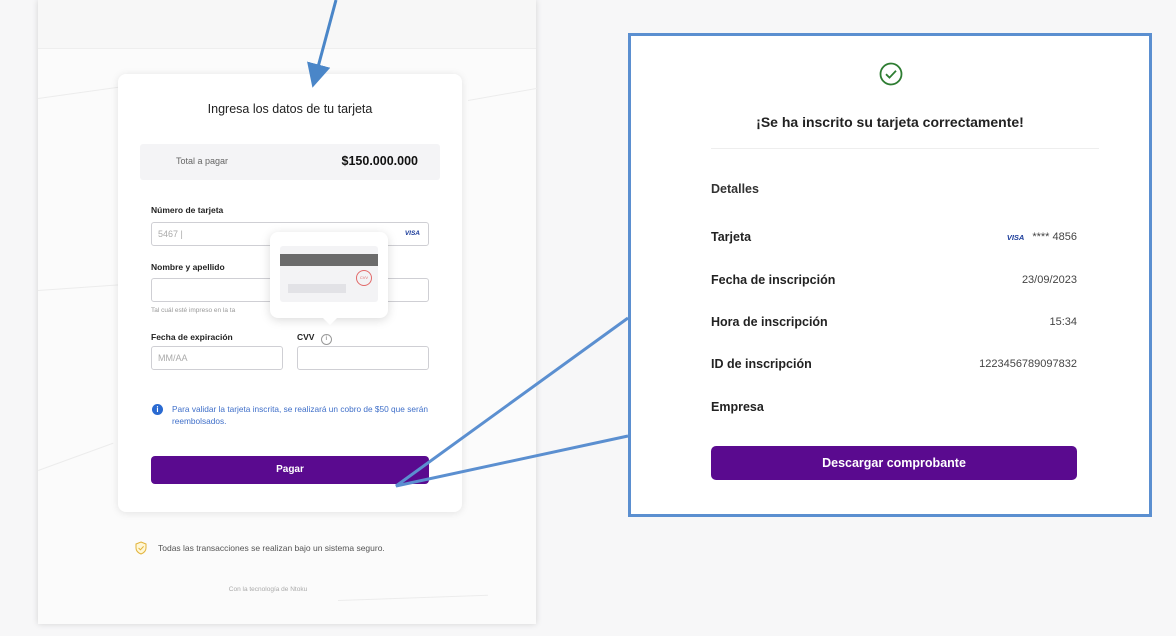 The image size is (1176, 636). Describe the element at coordinates (364, 278) in the screenshot. I see `cvv-highlight-icon: CVV` at that location.